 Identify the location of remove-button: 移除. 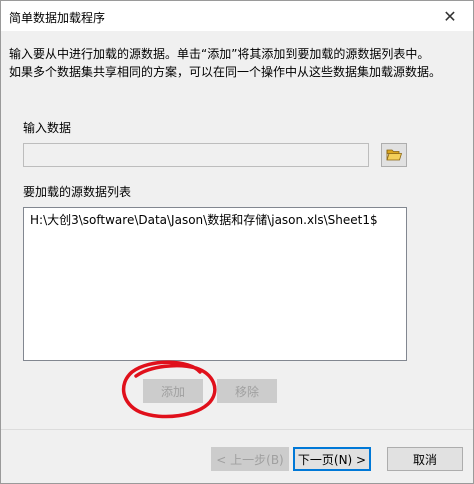
(247, 391).